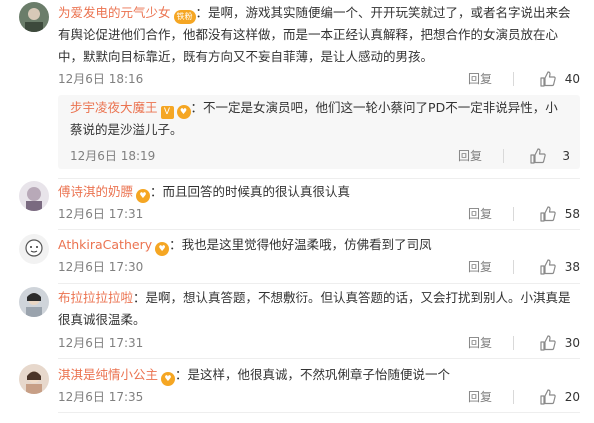 Image resolution: width=594 pixels, height=423 pixels. I want to click on like-count: 3, so click(566, 156).